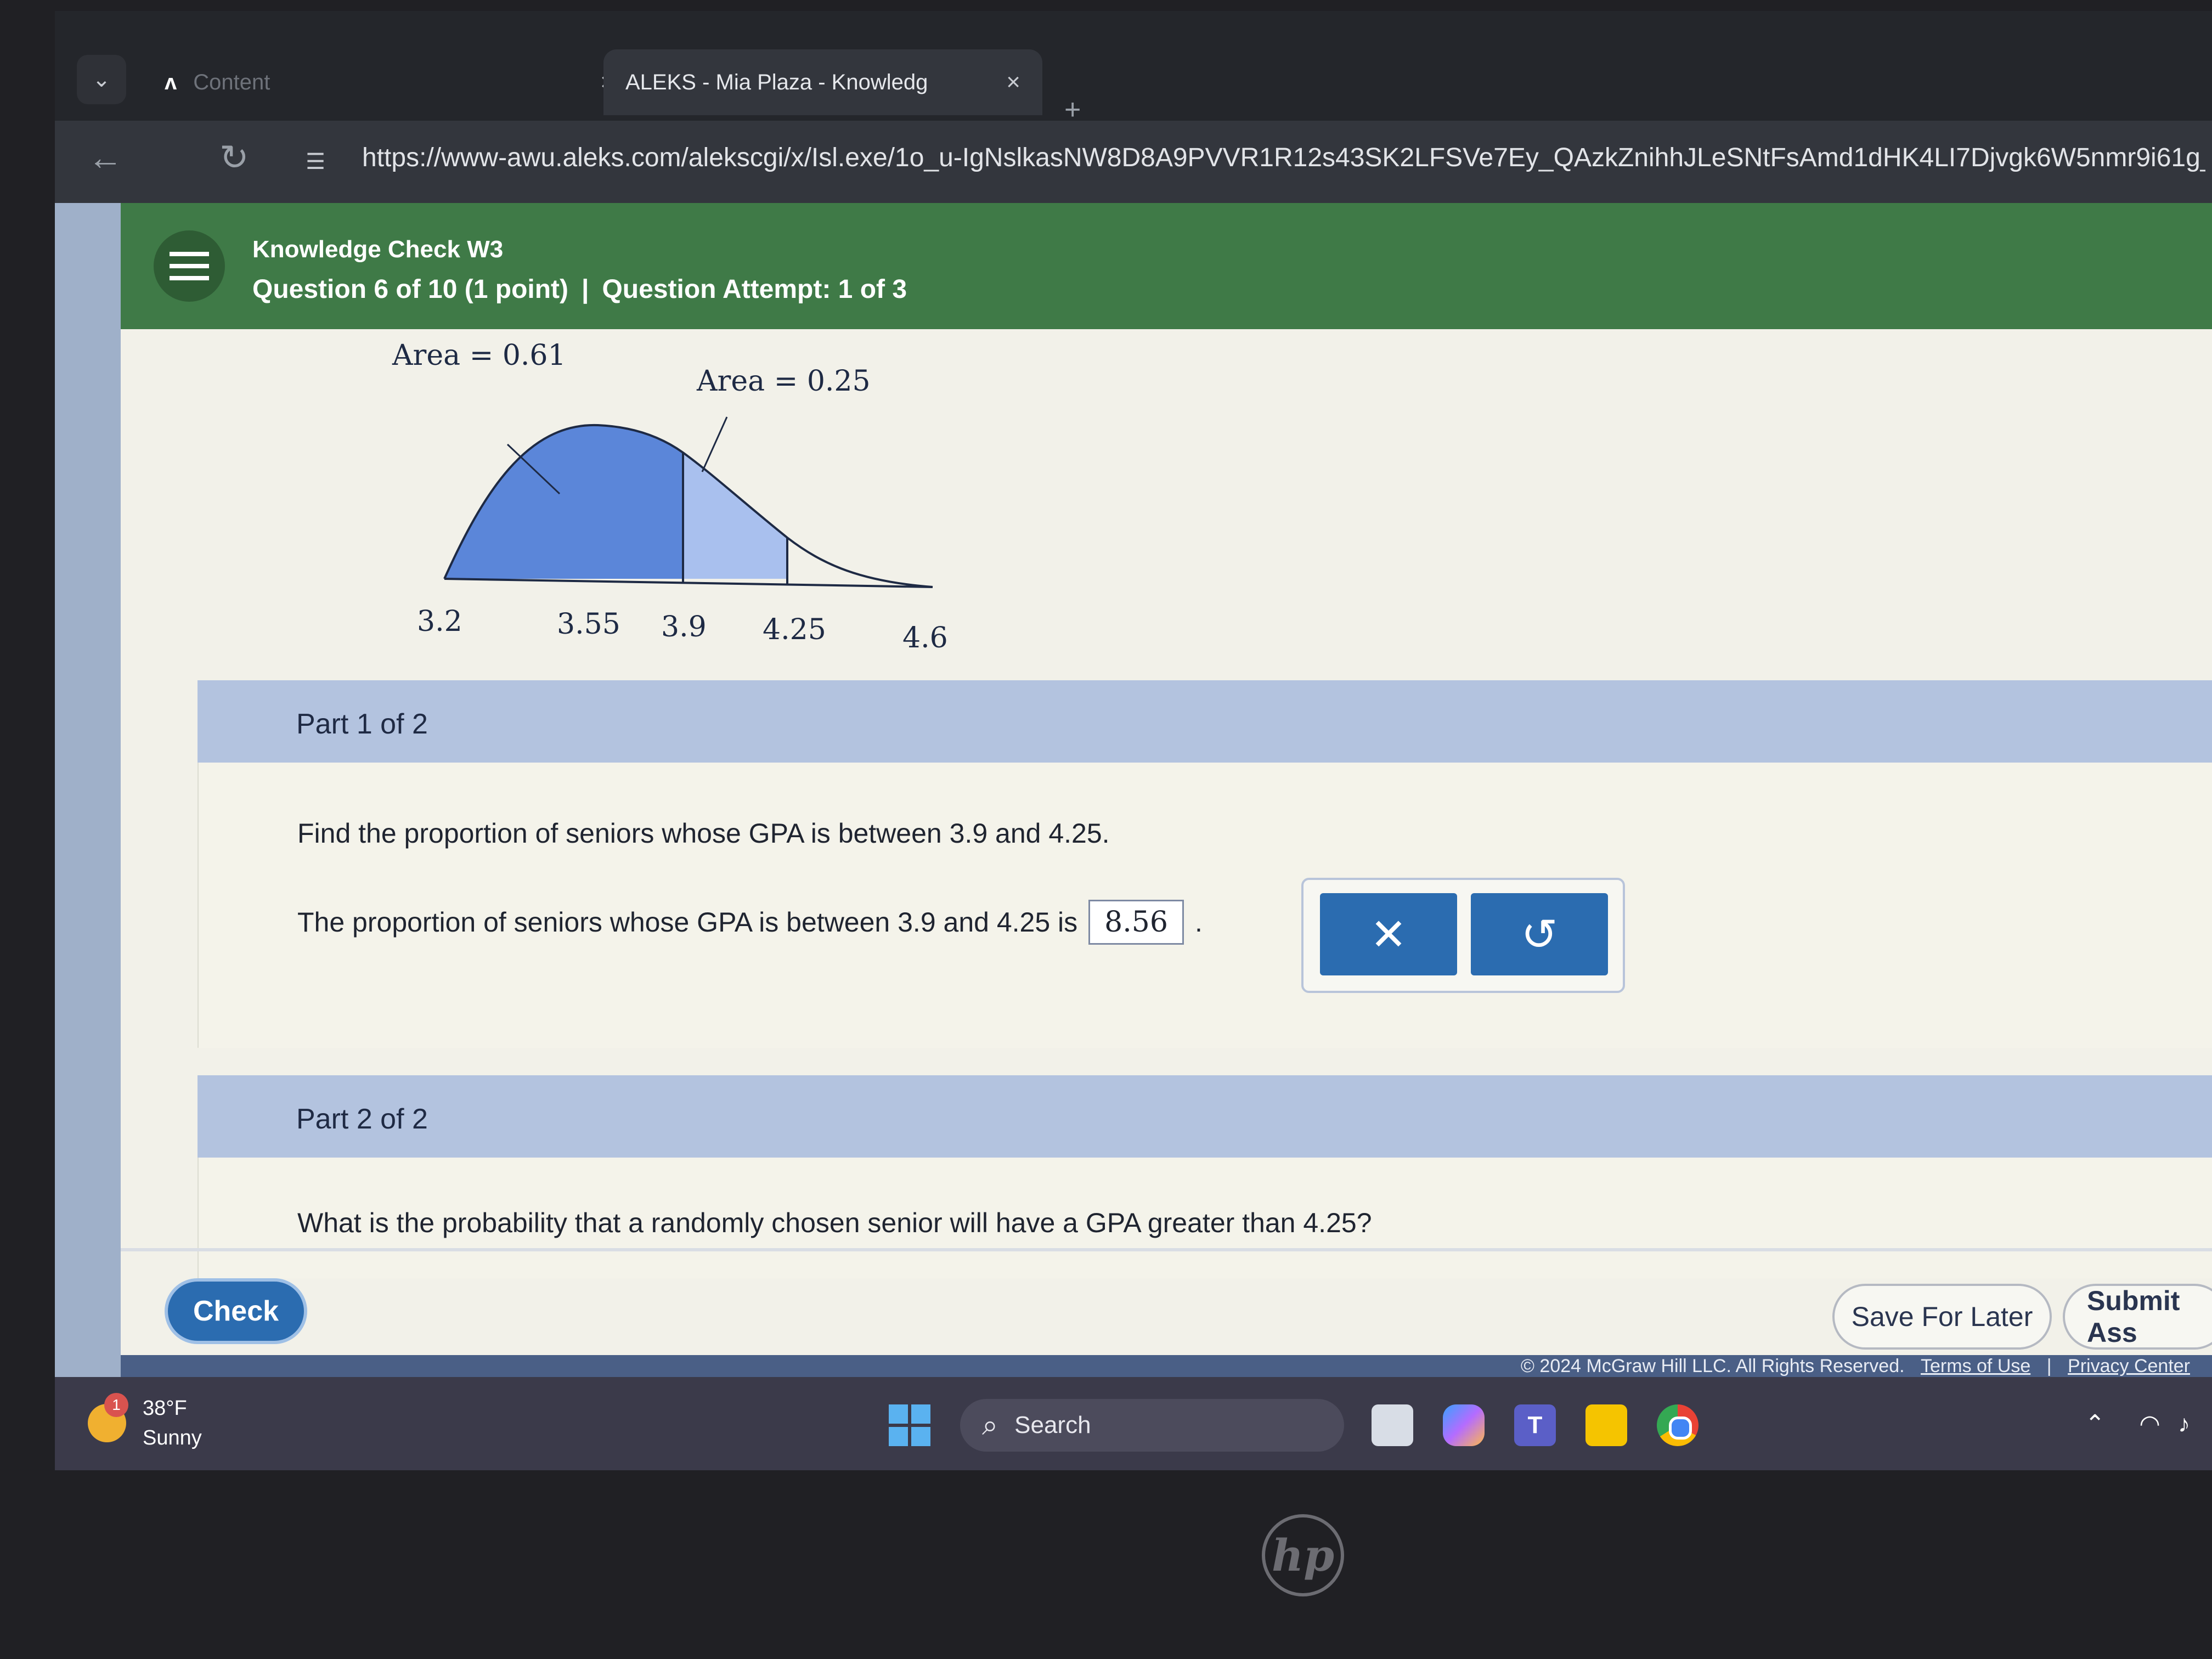 The height and width of the screenshot is (1659, 2212). Describe the element at coordinates (1205, 721) in the screenshot. I see `part1-header: Part 1 of 2` at that location.